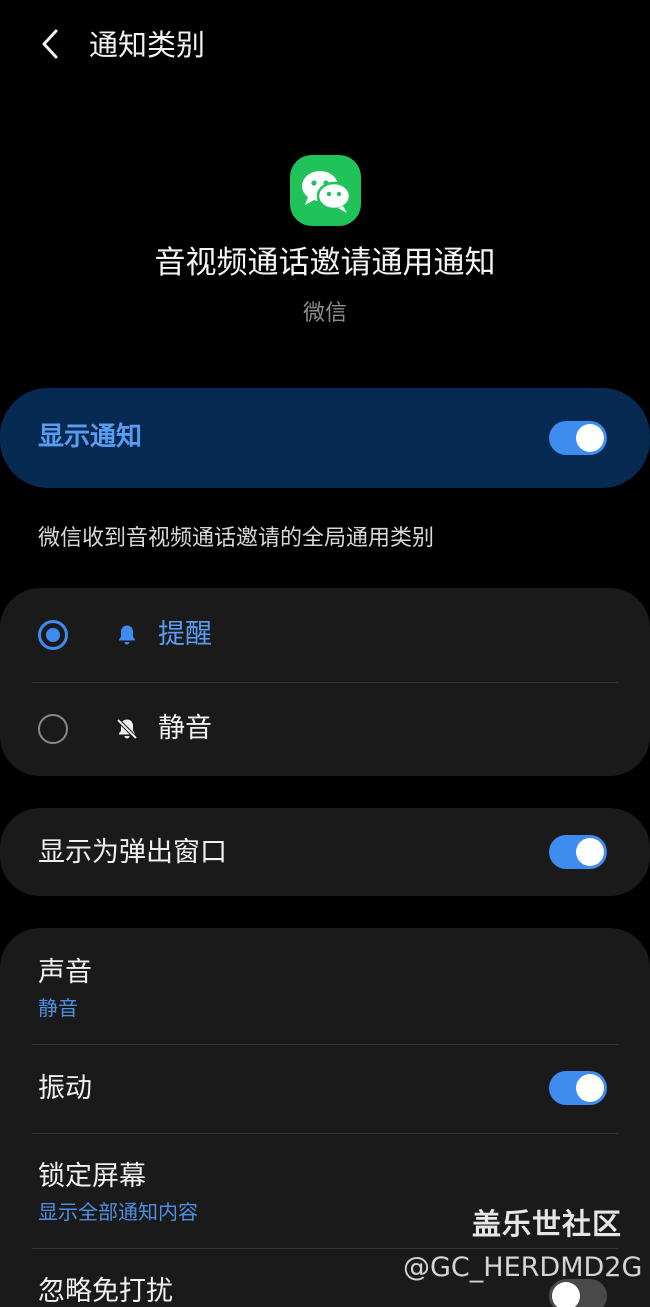 The height and width of the screenshot is (1307, 650). I want to click on sound-label: 声音, so click(65, 972).